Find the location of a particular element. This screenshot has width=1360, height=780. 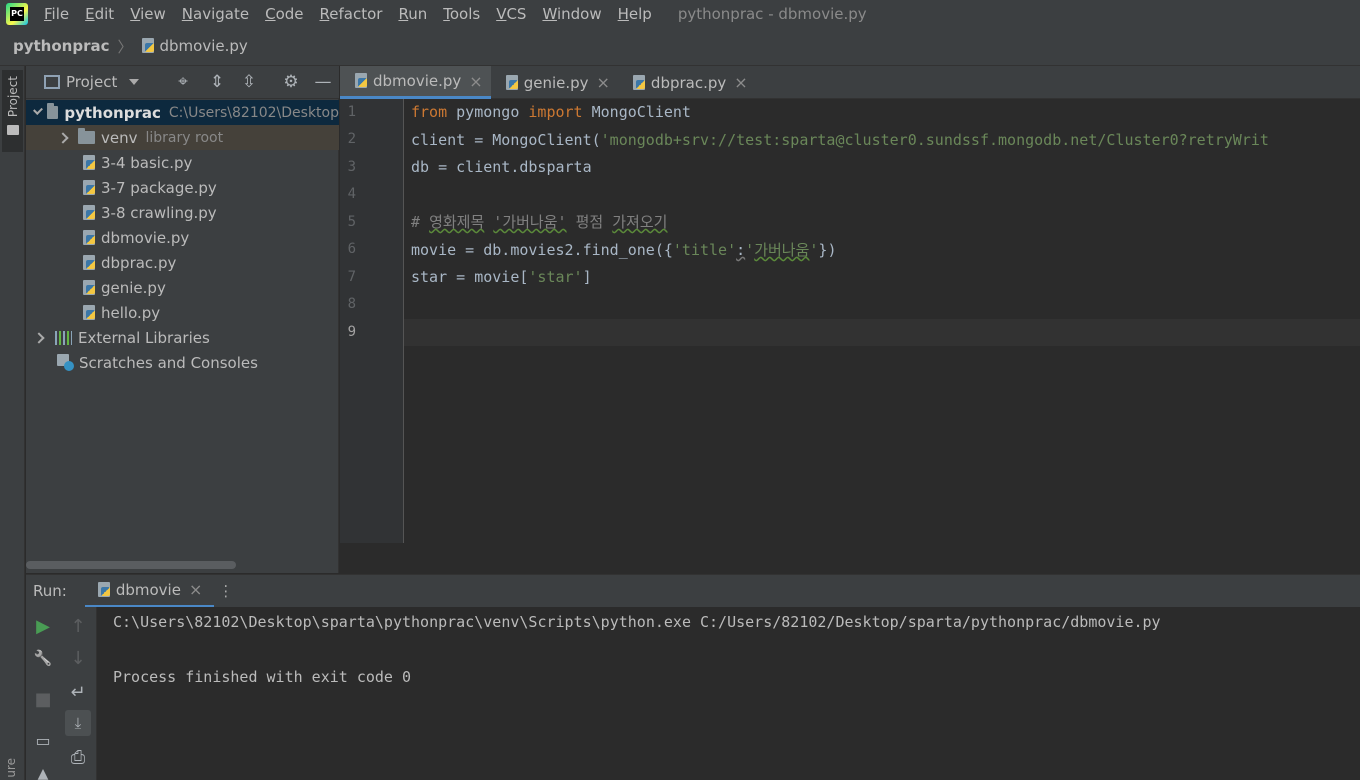

tree-item-label: dbmovie.py is located at coordinates (145, 237).